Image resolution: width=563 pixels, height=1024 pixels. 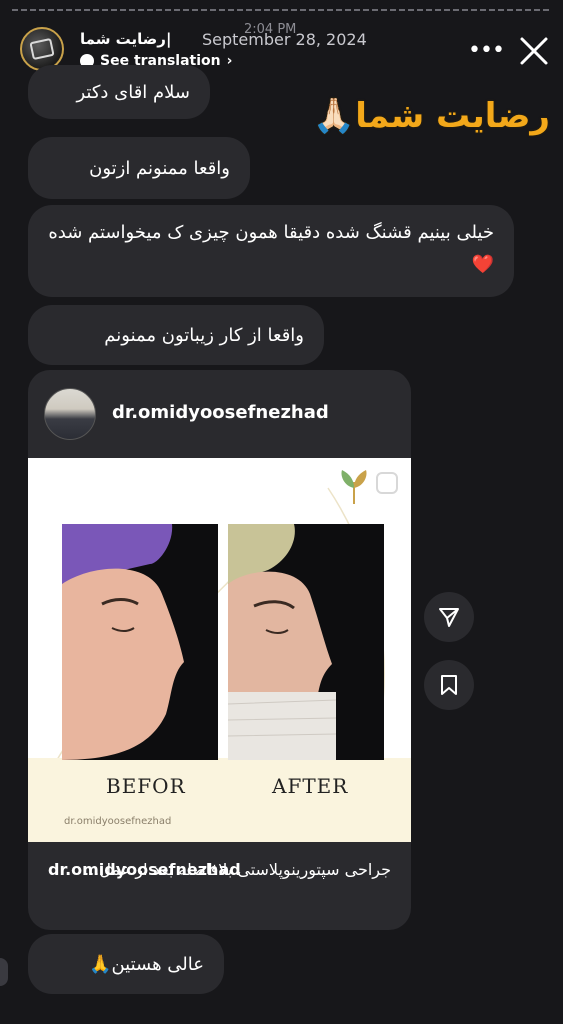 What do you see at coordinates (42, 49) in the screenshot?
I see `avatar-logo` at bounding box center [42, 49].